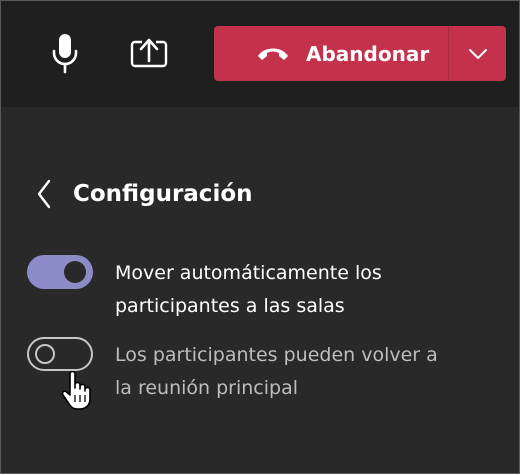 This screenshot has width=520, height=474. What do you see at coordinates (276, 355) in the screenshot?
I see `return-to-main-label-line1: Los participantes pueden volver a` at bounding box center [276, 355].